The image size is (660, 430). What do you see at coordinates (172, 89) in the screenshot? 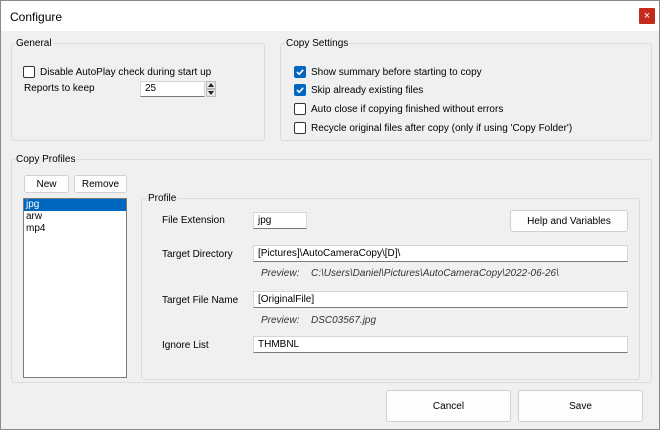
I see `reports-to-keep-input: 25` at bounding box center [172, 89].